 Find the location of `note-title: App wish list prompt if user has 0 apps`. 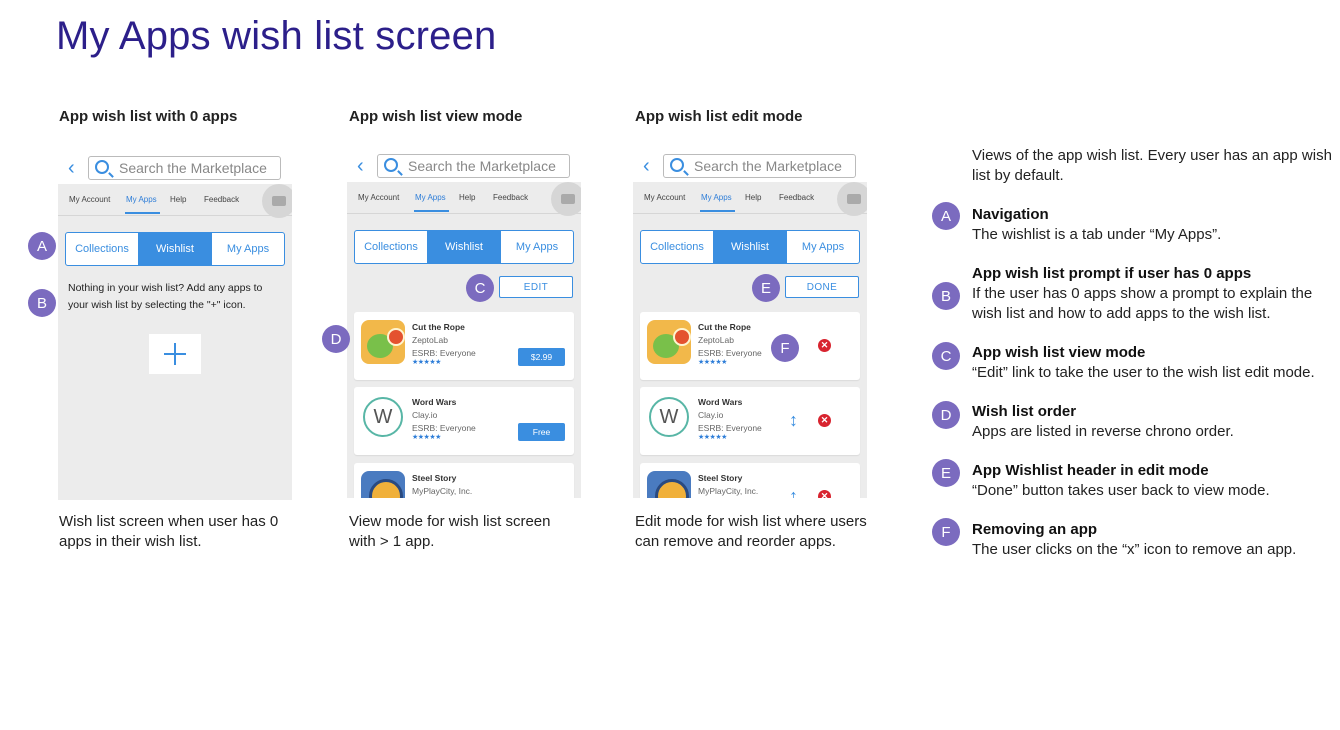

note-title: App wish list prompt if user has 0 apps is located at coordinates (1112, 273).